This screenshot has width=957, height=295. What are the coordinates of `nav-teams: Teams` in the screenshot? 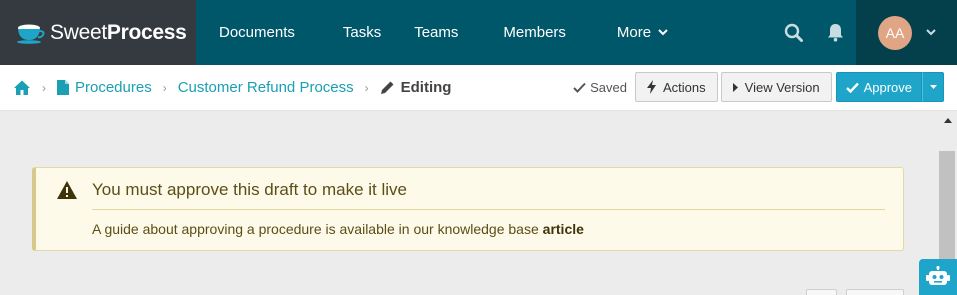 It's located at (443, 32).